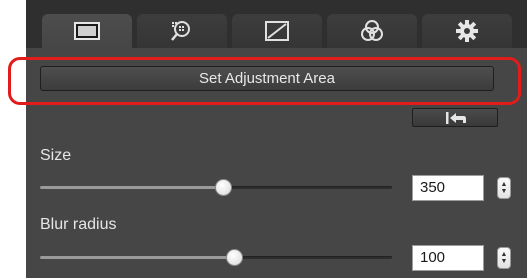 The image size is (527, 278). Describe the element at coordinates (137, 257) in the screenshot. I see `blur-slider-fill` at that location.